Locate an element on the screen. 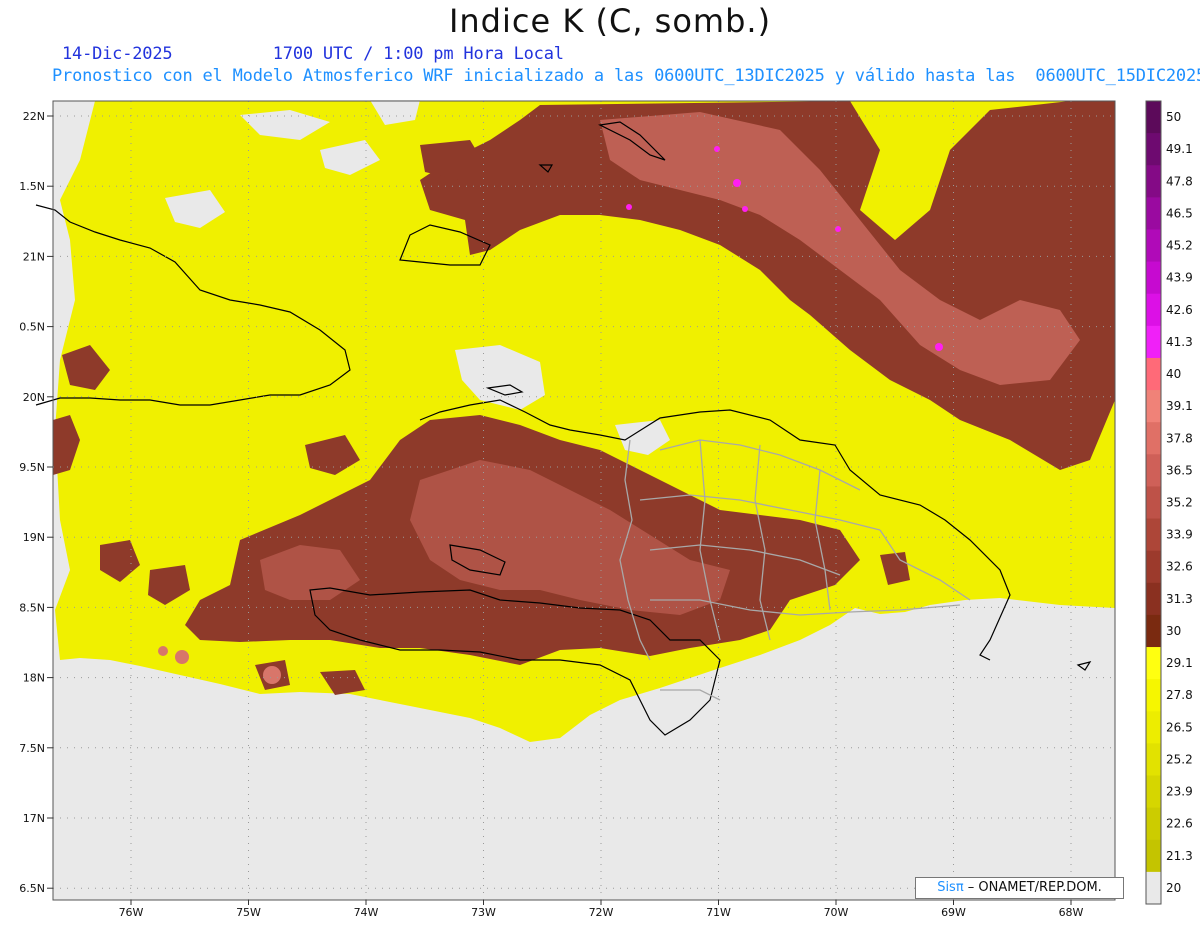  x-tick-label: 69W is located at coordinates (953, 912).